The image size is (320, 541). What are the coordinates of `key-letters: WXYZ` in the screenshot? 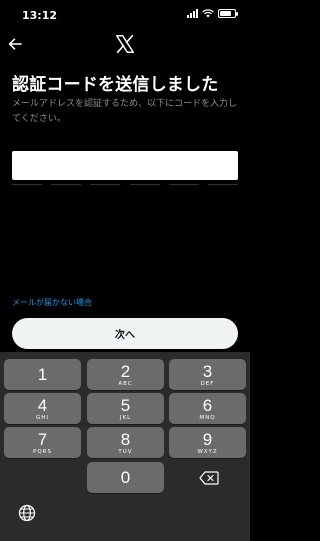 It's located at (207, 451).